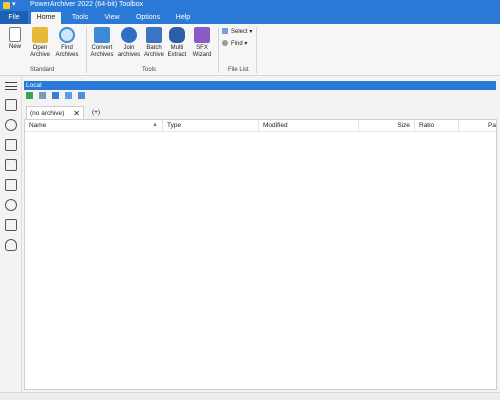  I want to click on mini-toolbar, so click(57, 96).